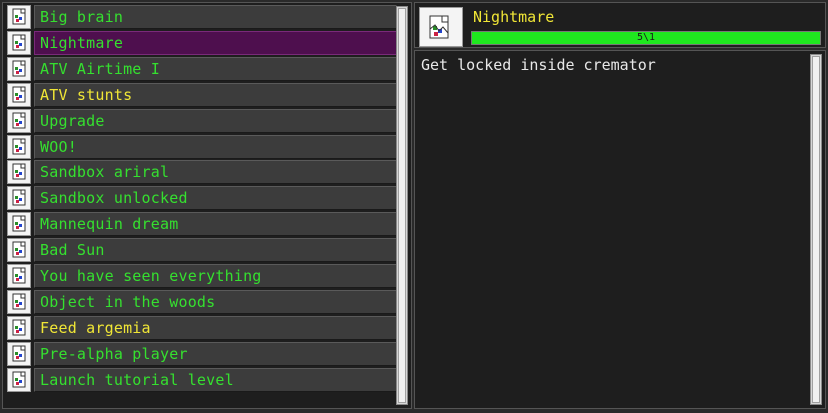 This screenshot has height=413, width=828. What do you see at coordinates (128, 302) in the screenshot?
I see `achievement-label: Object in the woods` at bounding box center [128, 302].